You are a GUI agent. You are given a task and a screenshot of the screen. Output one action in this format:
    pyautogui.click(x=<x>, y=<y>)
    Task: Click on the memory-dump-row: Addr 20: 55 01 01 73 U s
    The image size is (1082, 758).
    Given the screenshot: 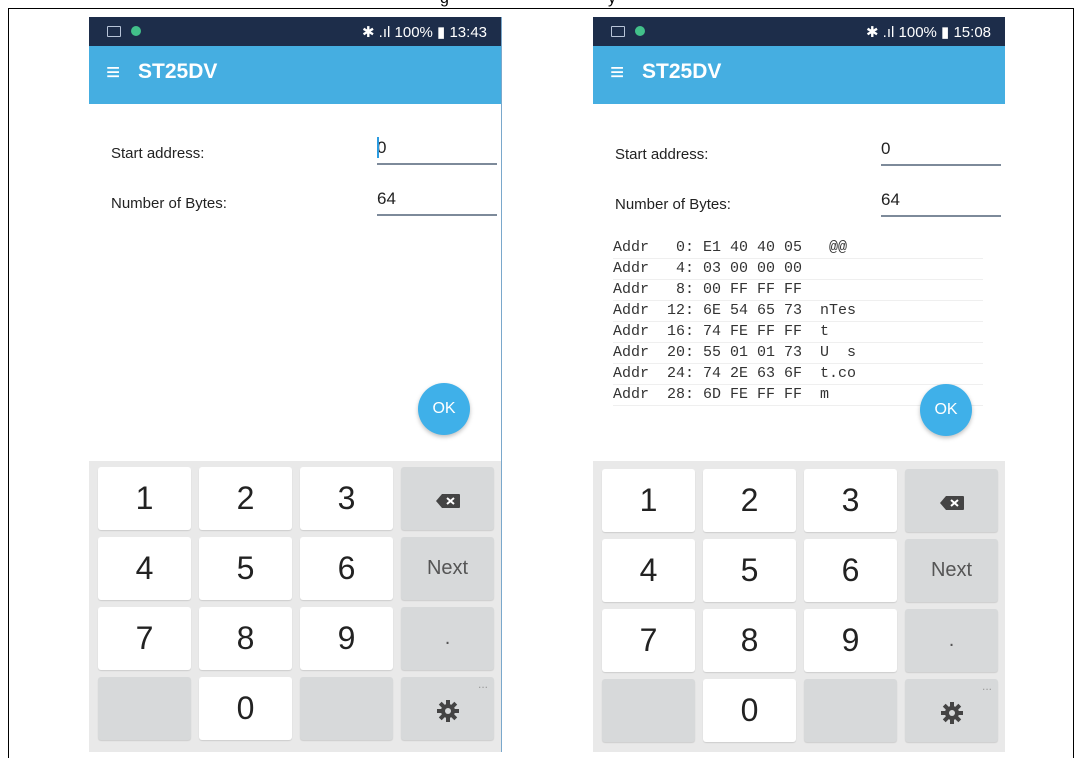 What is the action you would take?
    pyautogui.click(x=798, y=353)
    